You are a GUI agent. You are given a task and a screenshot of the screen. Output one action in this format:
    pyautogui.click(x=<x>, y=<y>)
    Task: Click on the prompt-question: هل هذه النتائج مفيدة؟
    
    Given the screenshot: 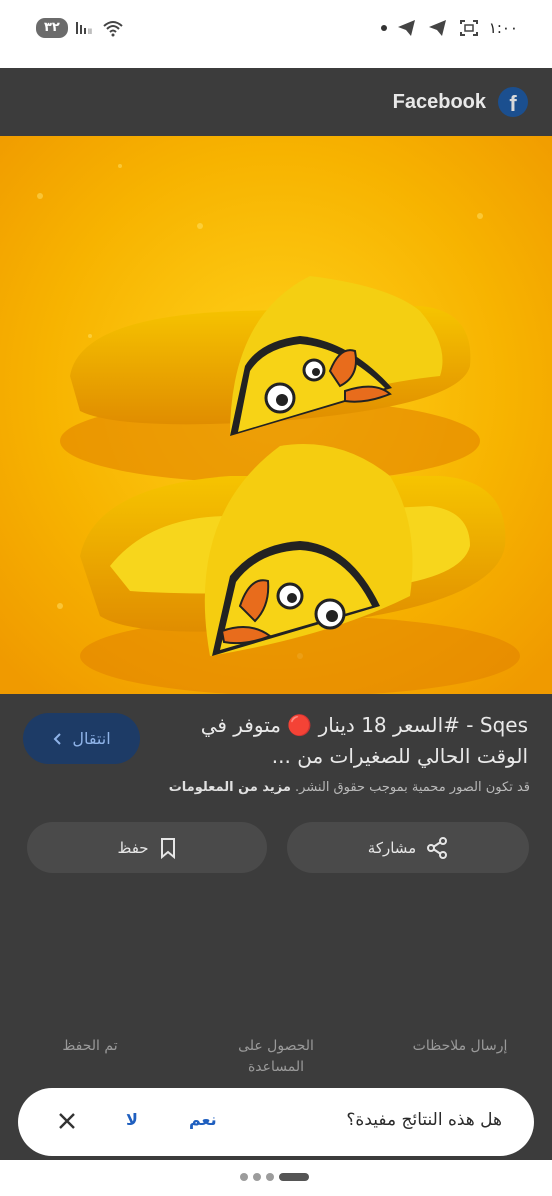 What is the action you would take?
    pyautogui.click(x=424, y=1120)
    